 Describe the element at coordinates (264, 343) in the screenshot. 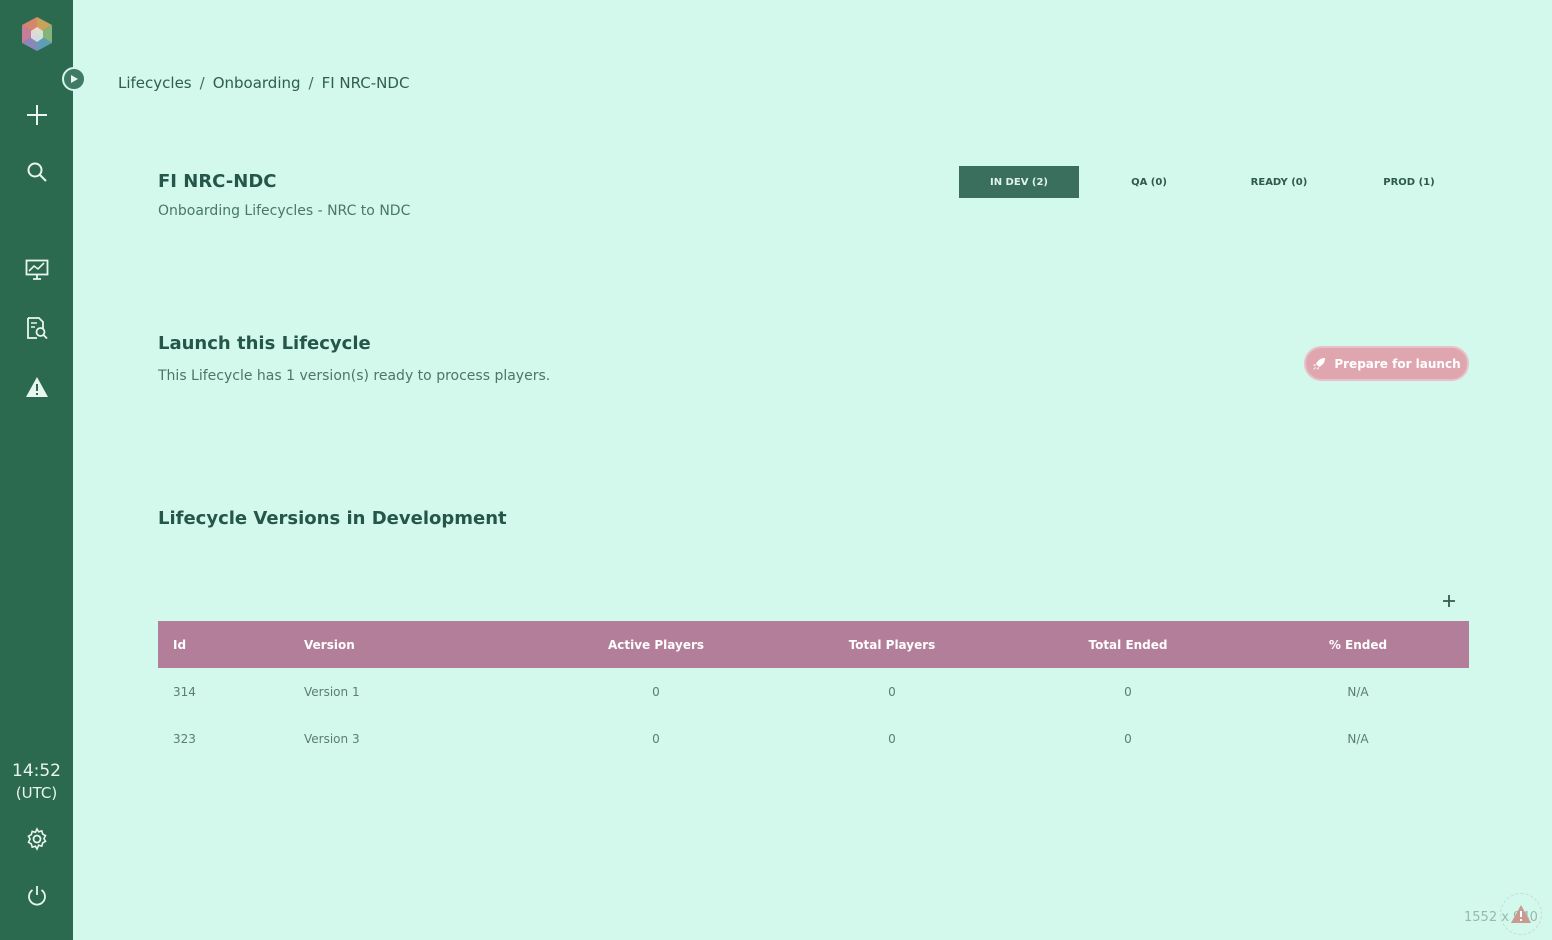

I see `launch-section-title: Launch this Lifecycle` at that location.